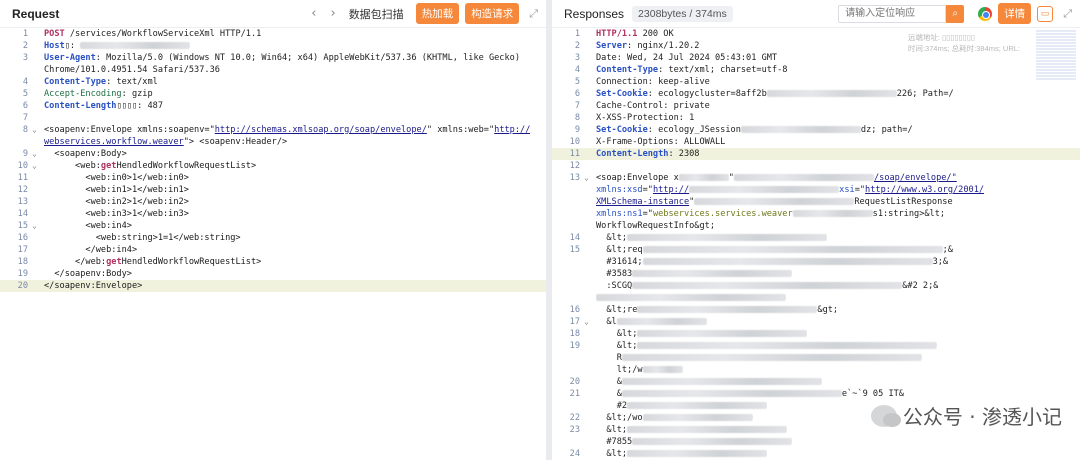  What do you see at coordinates (816, 262) in the screenshot?
I see `code-line: #31614; 3;&` at bounding box center [816, 262].